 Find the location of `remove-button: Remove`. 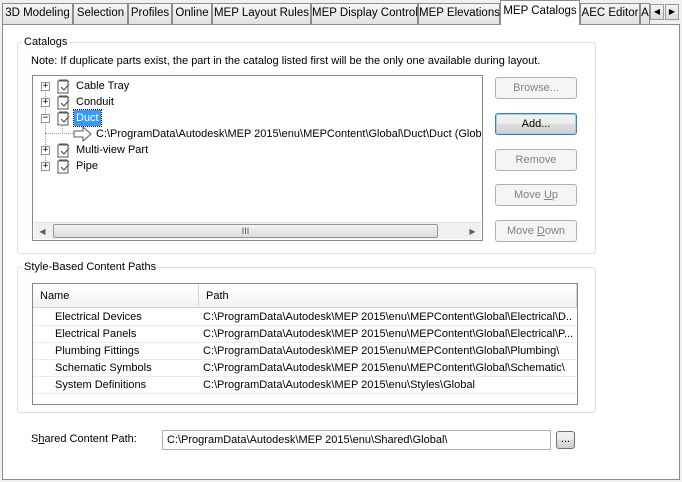

remove-button: Remove is located at coordinates (536, 160).